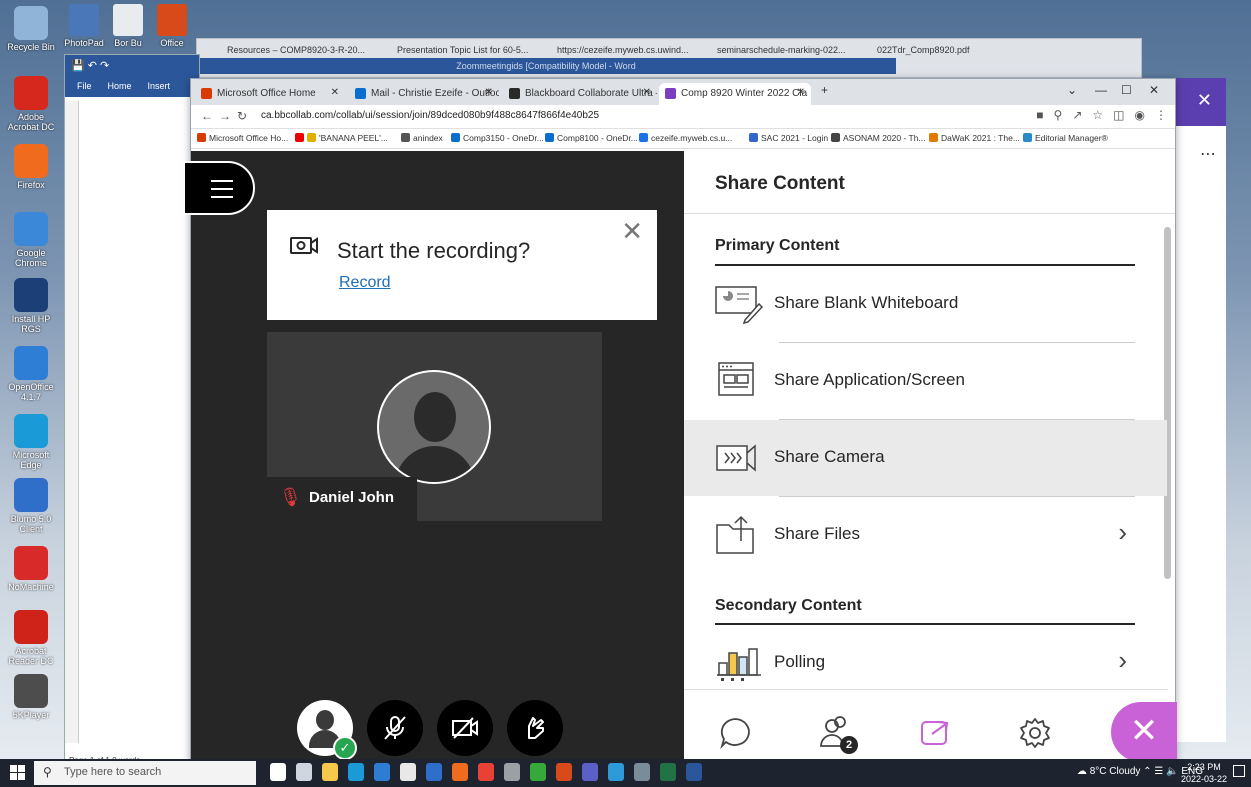 The image size is (1251, 787). I want to click on bookmark-item: SAC 2021 - Login, so click(788, 138).